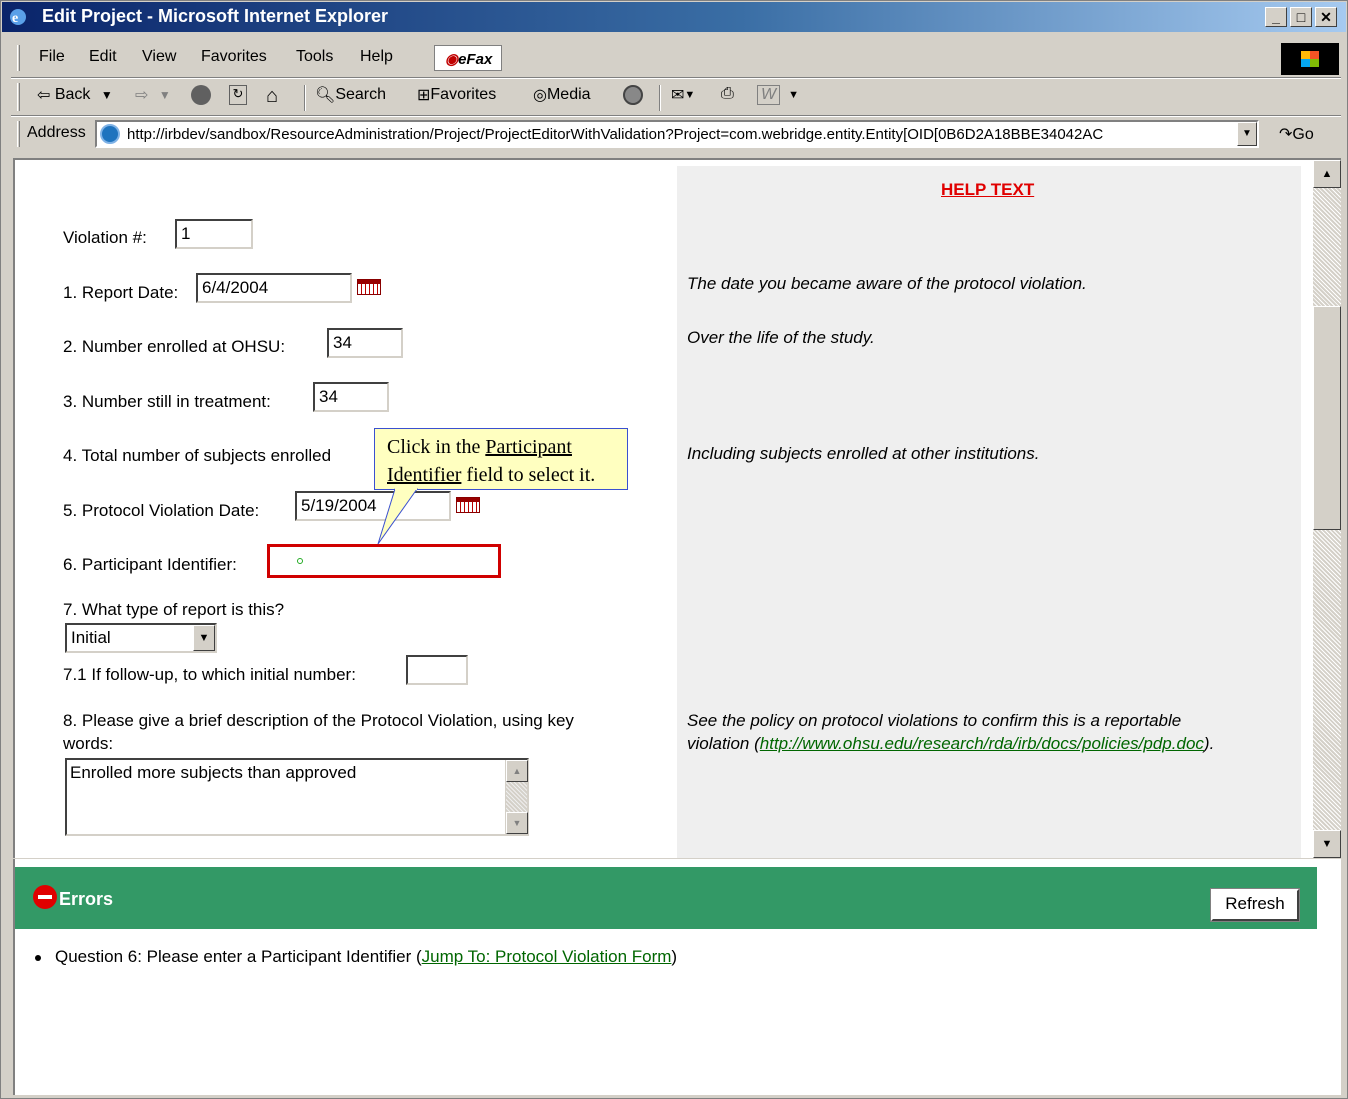 The height and width of the screenshot is (1099, 1348). Describe the element at coordinates (376, 57) in the screenshot. I see `menu-help: Help` at that location.